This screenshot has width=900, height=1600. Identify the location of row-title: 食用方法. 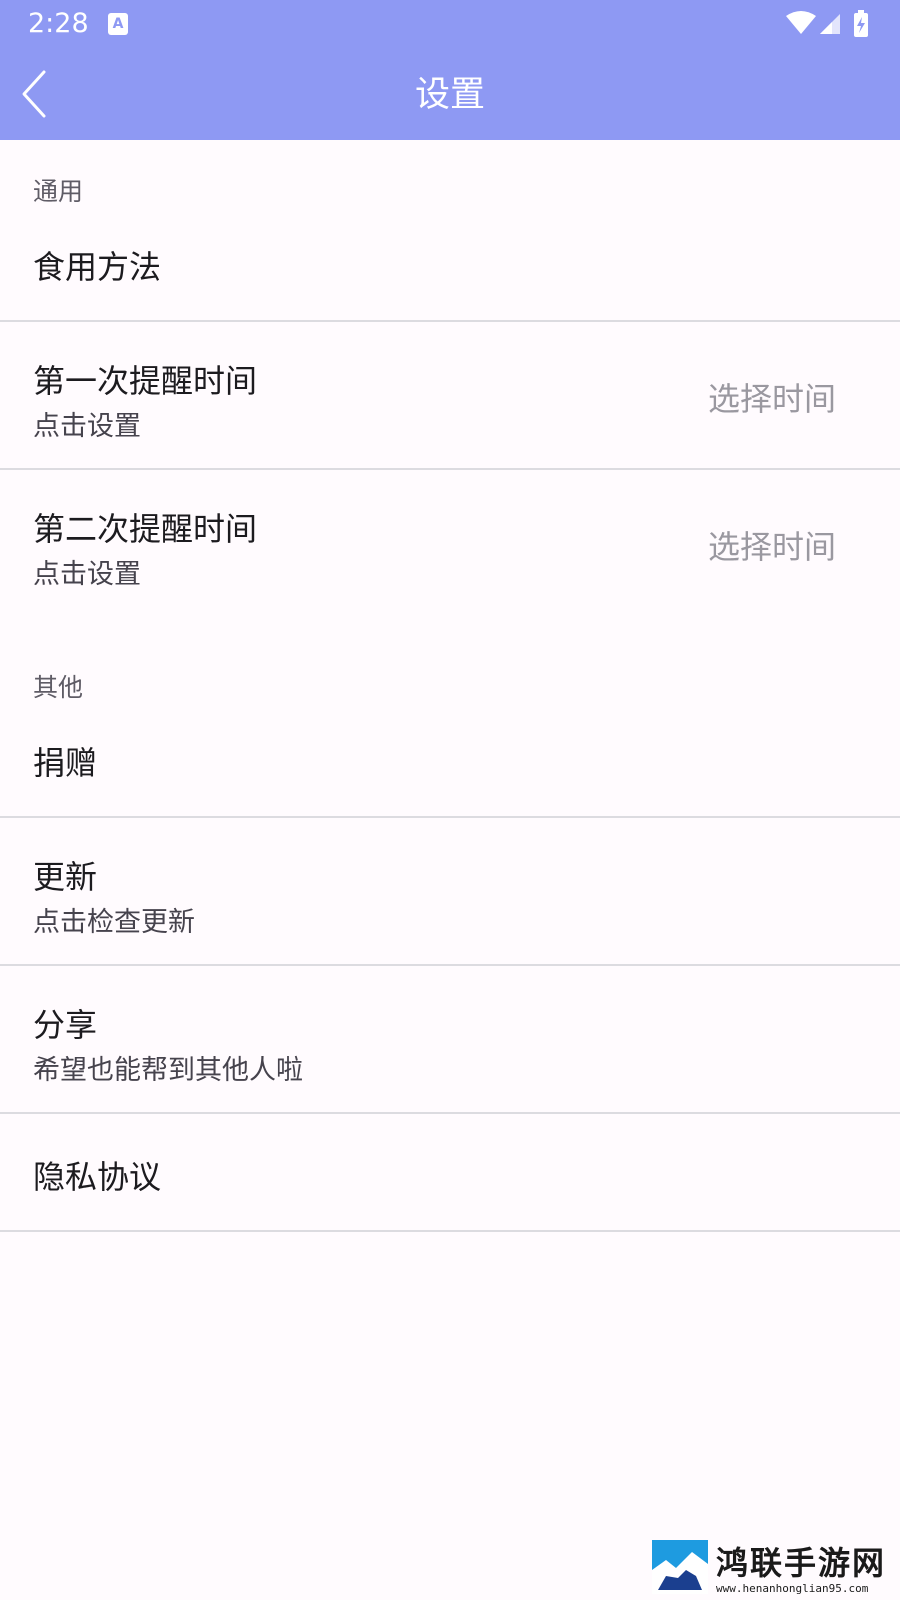
(97, 267).